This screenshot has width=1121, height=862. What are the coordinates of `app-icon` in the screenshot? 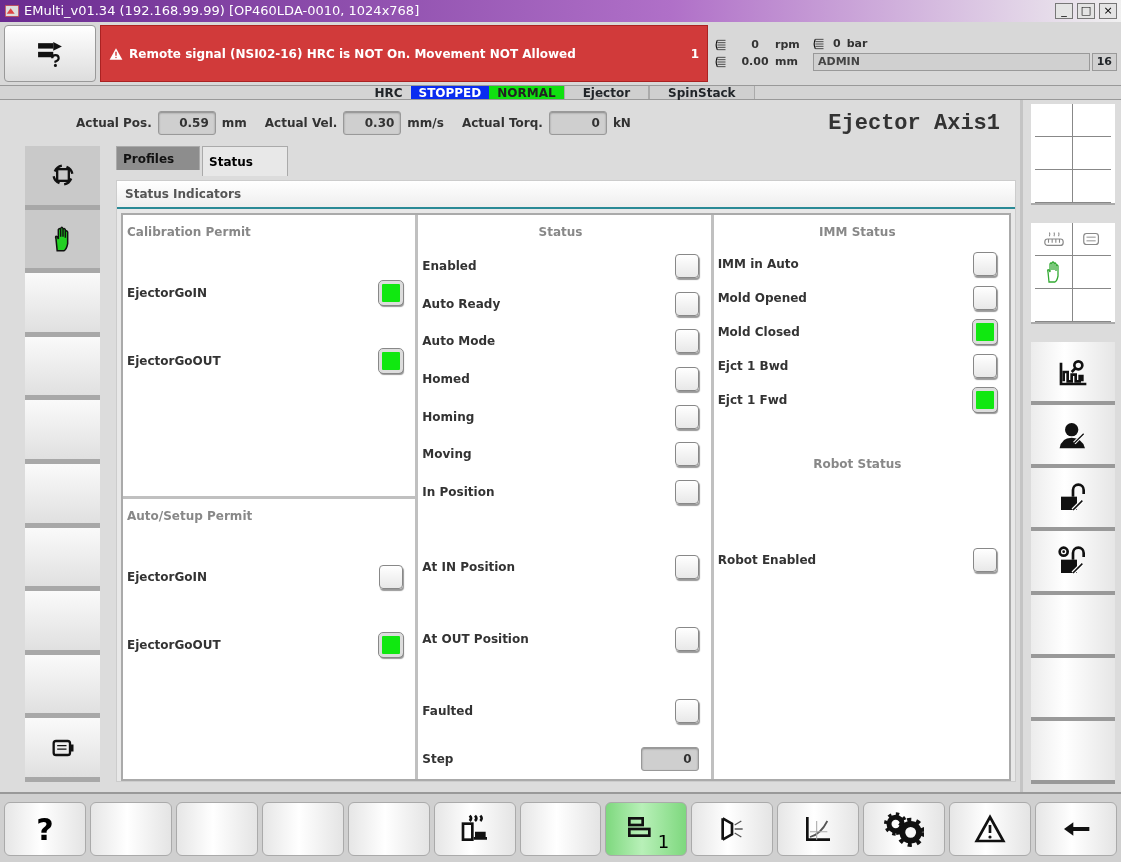 It's located at (12, 11).